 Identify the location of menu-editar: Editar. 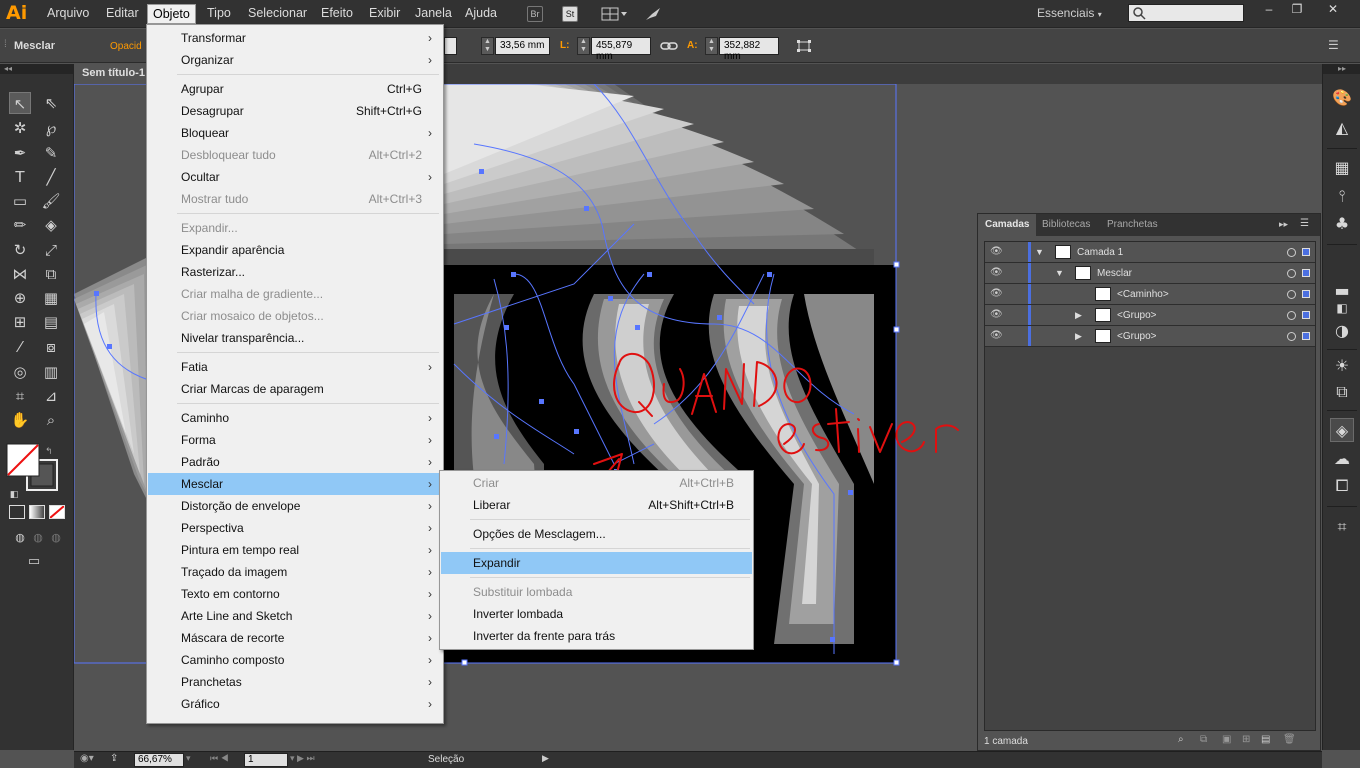
(122, 13).